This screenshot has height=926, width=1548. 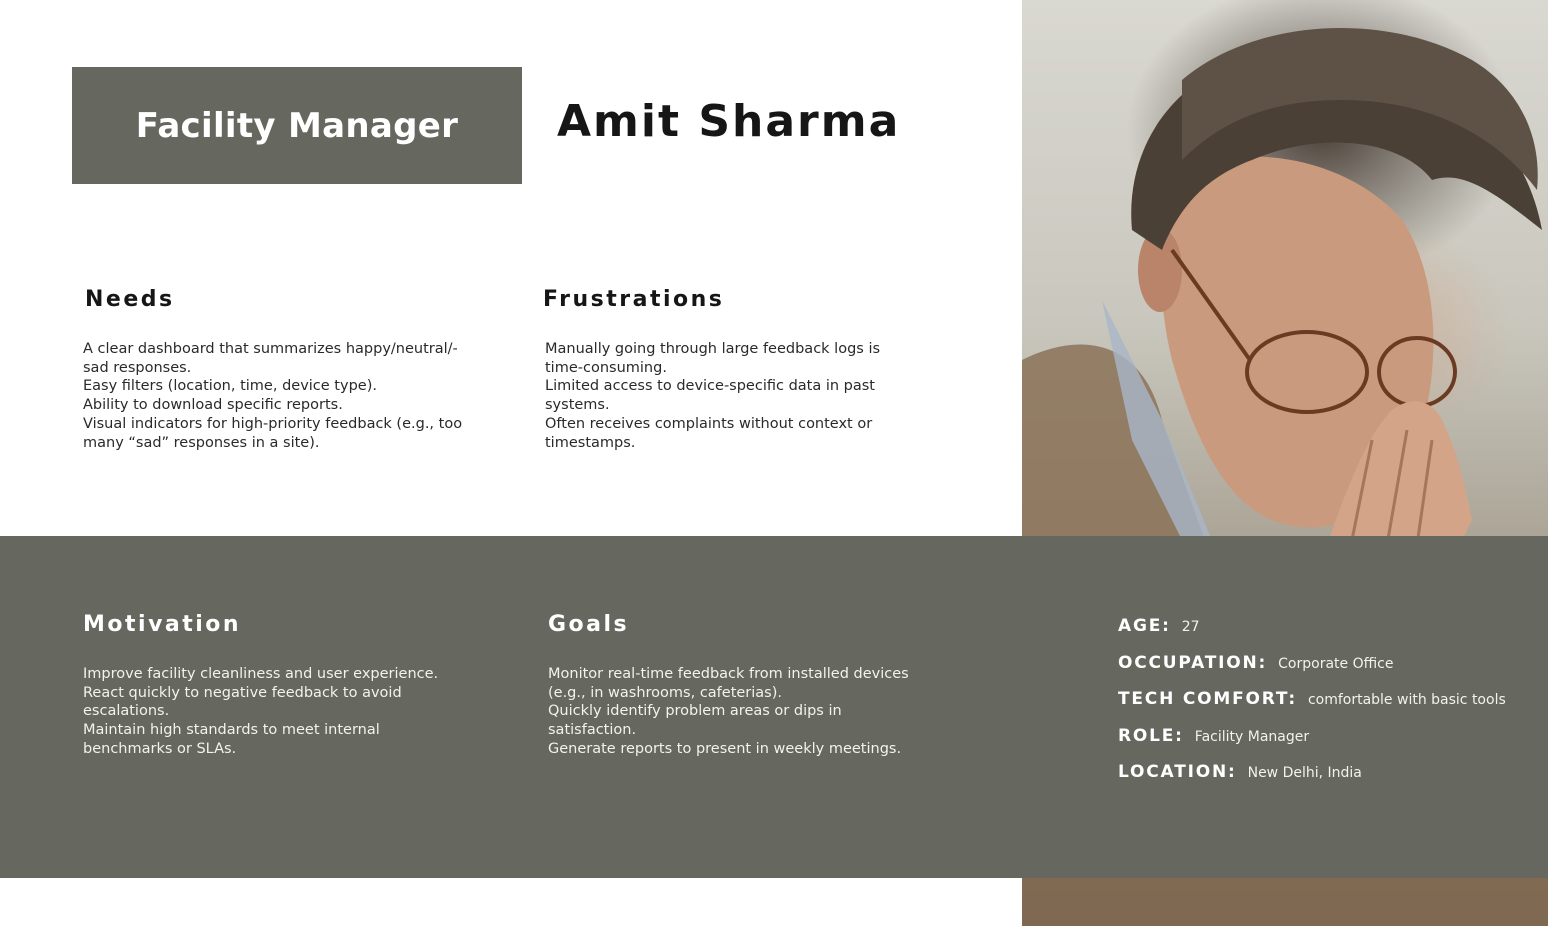 What do you see at coordinates (589, 624) in the screenshot?
I see `goals-heading: Goals` at bounding box center [589, 624].